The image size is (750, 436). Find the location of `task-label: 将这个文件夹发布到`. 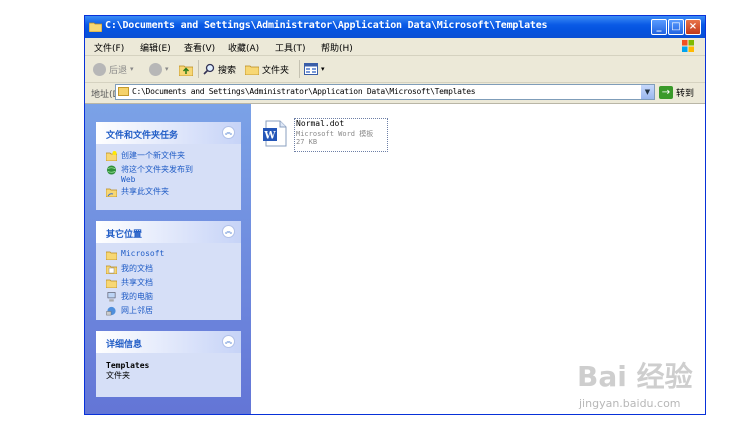

task-label: 将这个文件夹发布到 is located at coordinates (157, 169).